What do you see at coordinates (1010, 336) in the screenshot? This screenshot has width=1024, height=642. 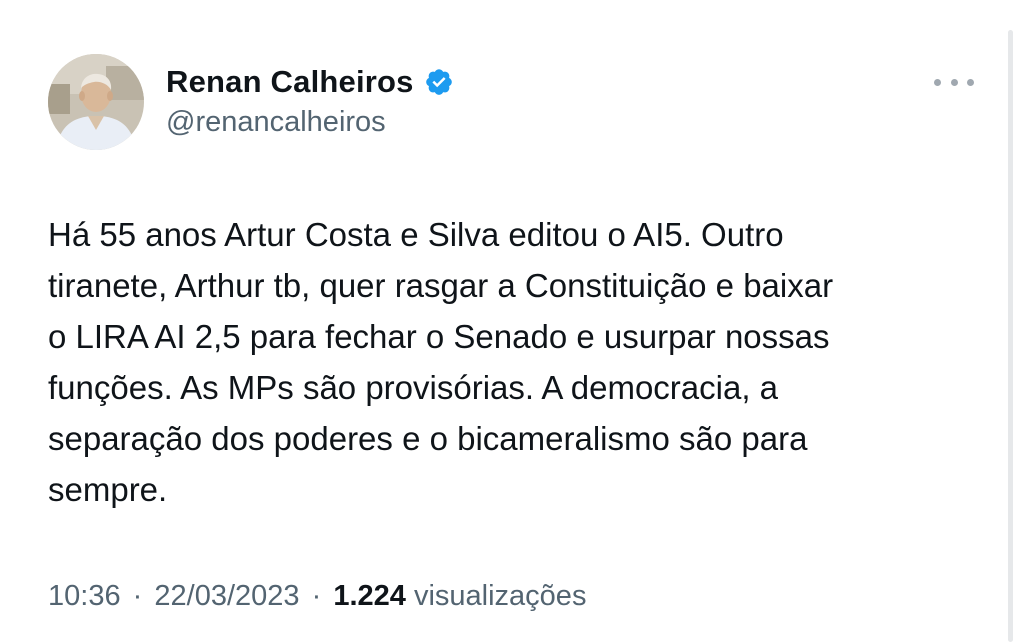 I see `scrollbar` at bounding box center [1010, 336].